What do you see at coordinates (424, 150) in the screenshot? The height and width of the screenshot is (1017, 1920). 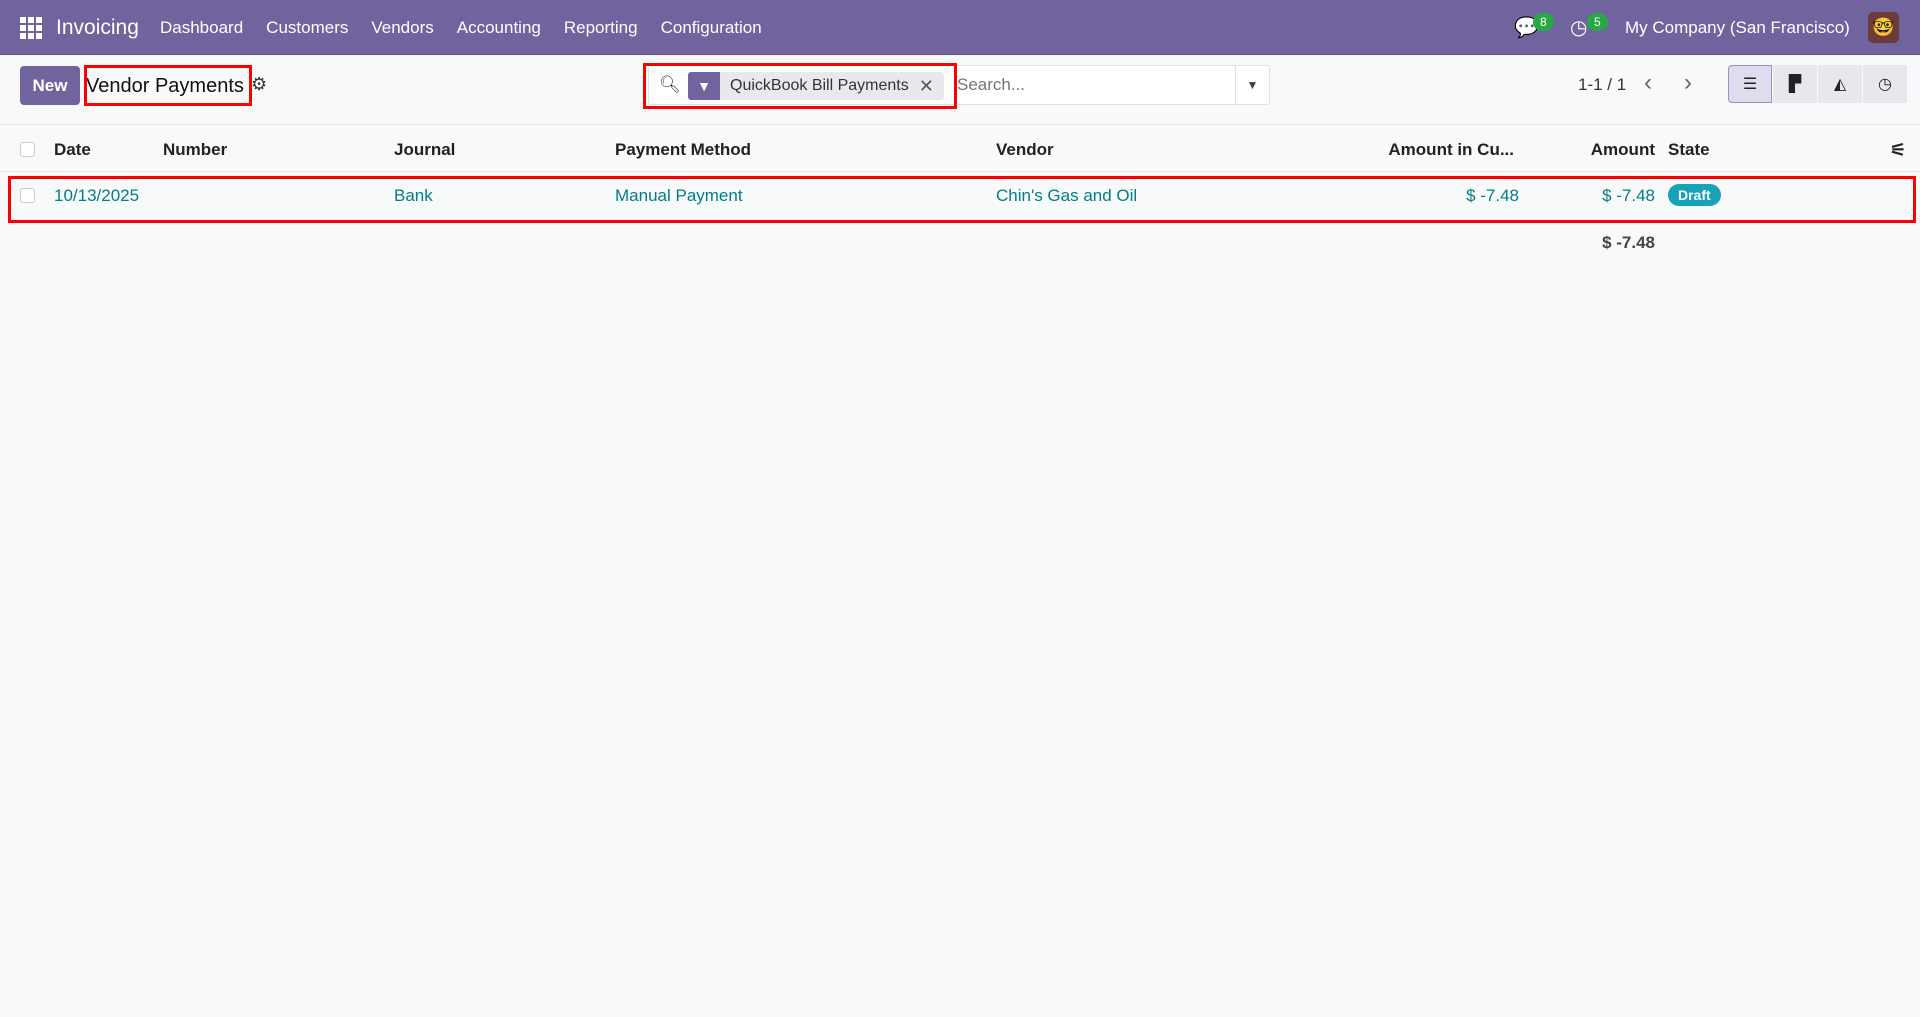 I see `column-journal: Journal` at bounding box center [424, 150].